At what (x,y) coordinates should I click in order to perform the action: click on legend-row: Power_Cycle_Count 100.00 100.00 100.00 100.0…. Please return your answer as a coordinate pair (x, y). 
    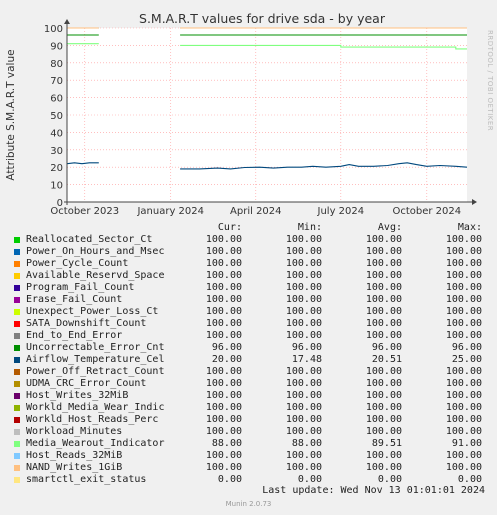
    Looking at the image, I should click on (252, 264).